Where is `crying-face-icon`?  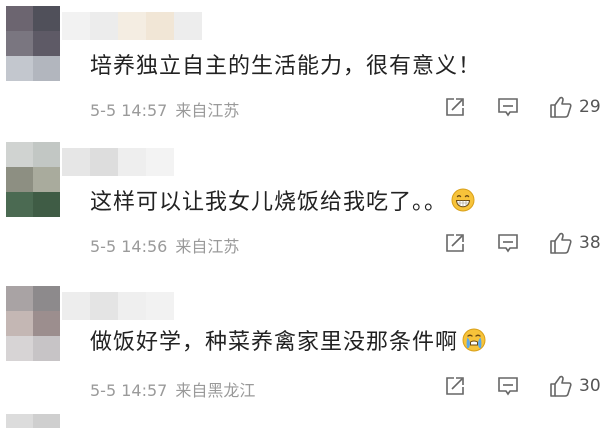
crying-face-icon is located at coordinates (474, 340).